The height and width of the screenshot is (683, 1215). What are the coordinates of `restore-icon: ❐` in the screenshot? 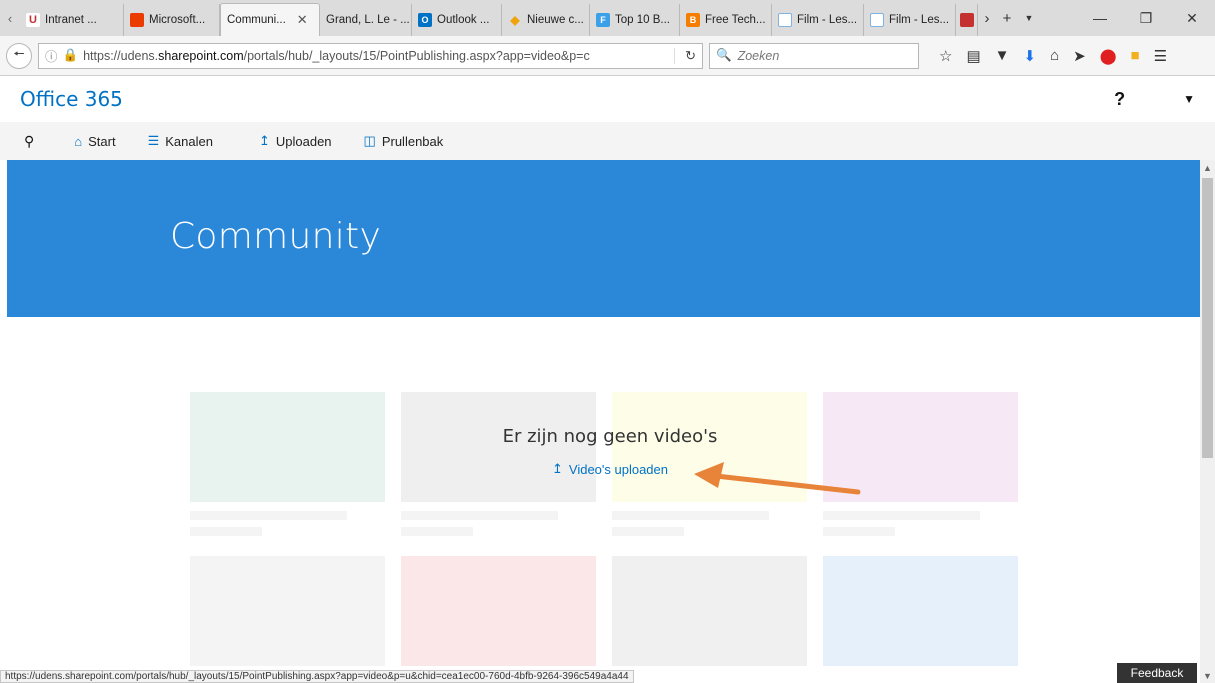 It's located at (1146, 18).